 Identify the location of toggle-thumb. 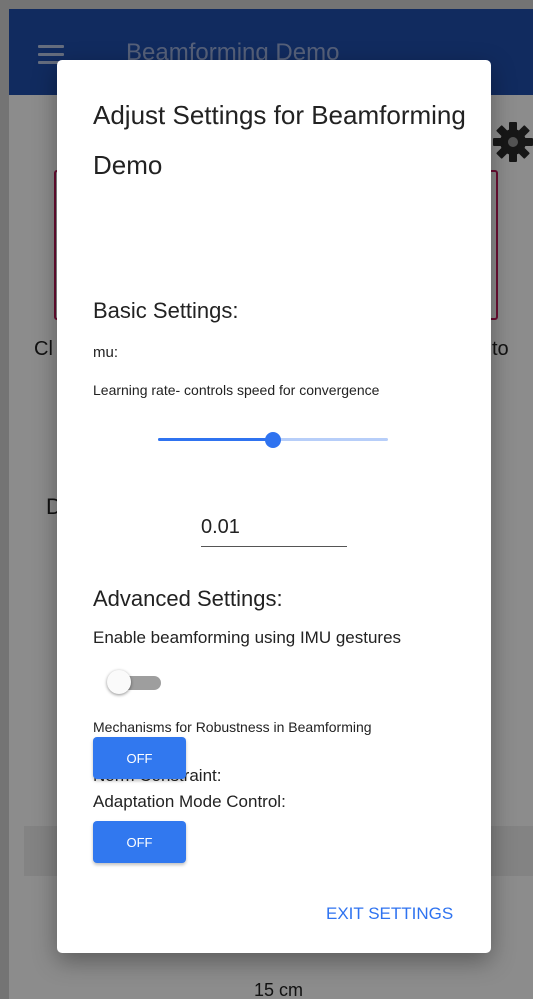
(119, 682).